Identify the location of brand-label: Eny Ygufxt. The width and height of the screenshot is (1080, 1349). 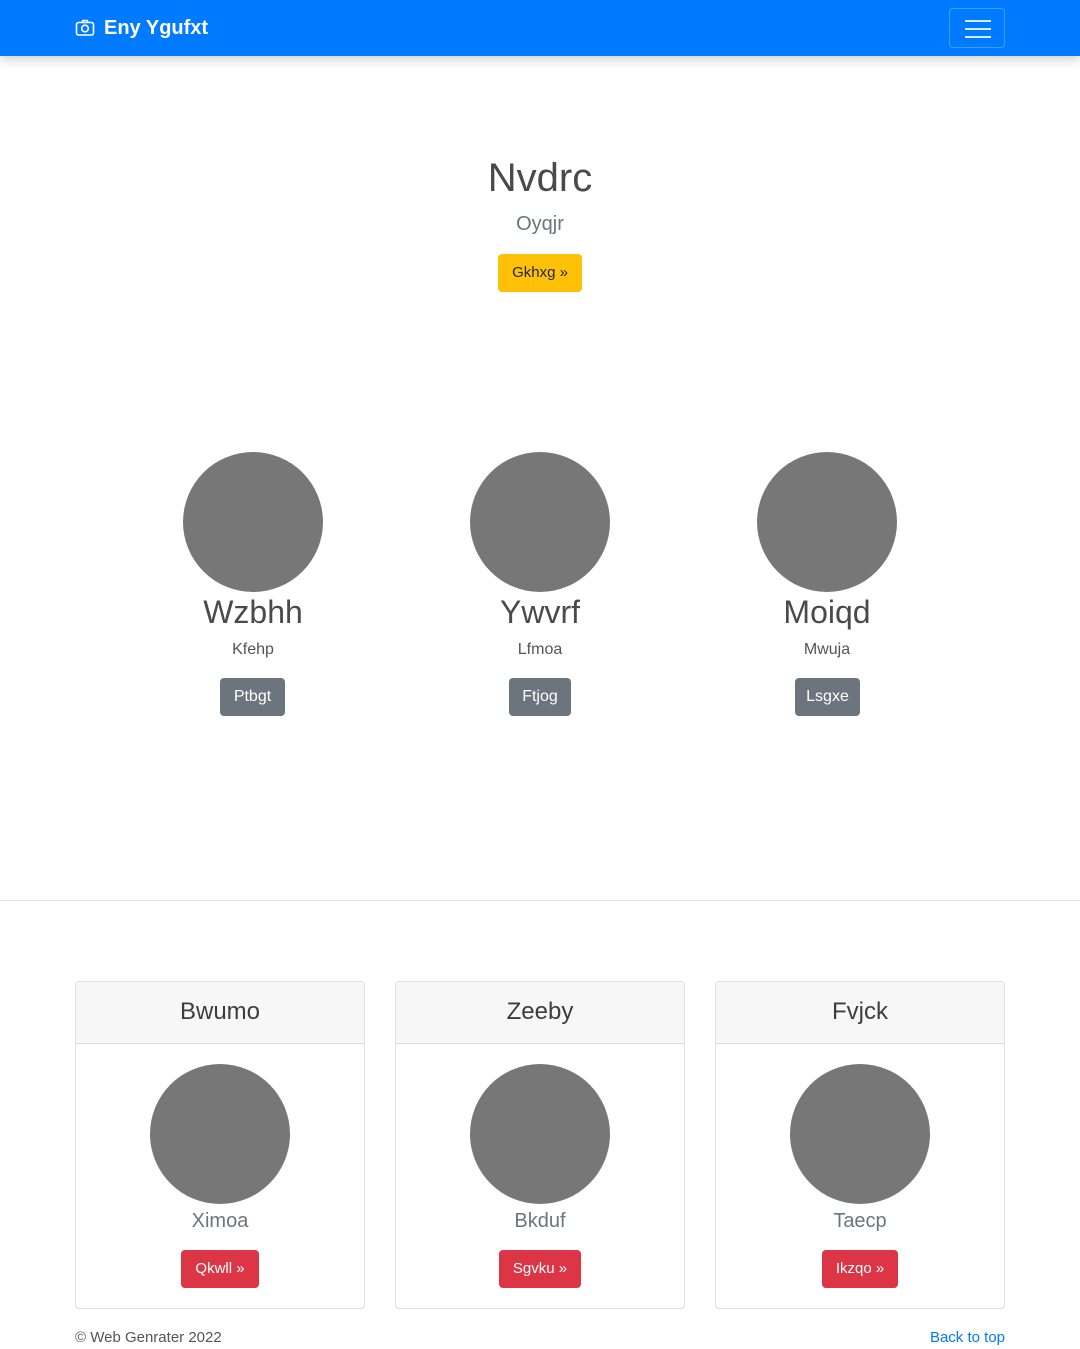
(156, 27).